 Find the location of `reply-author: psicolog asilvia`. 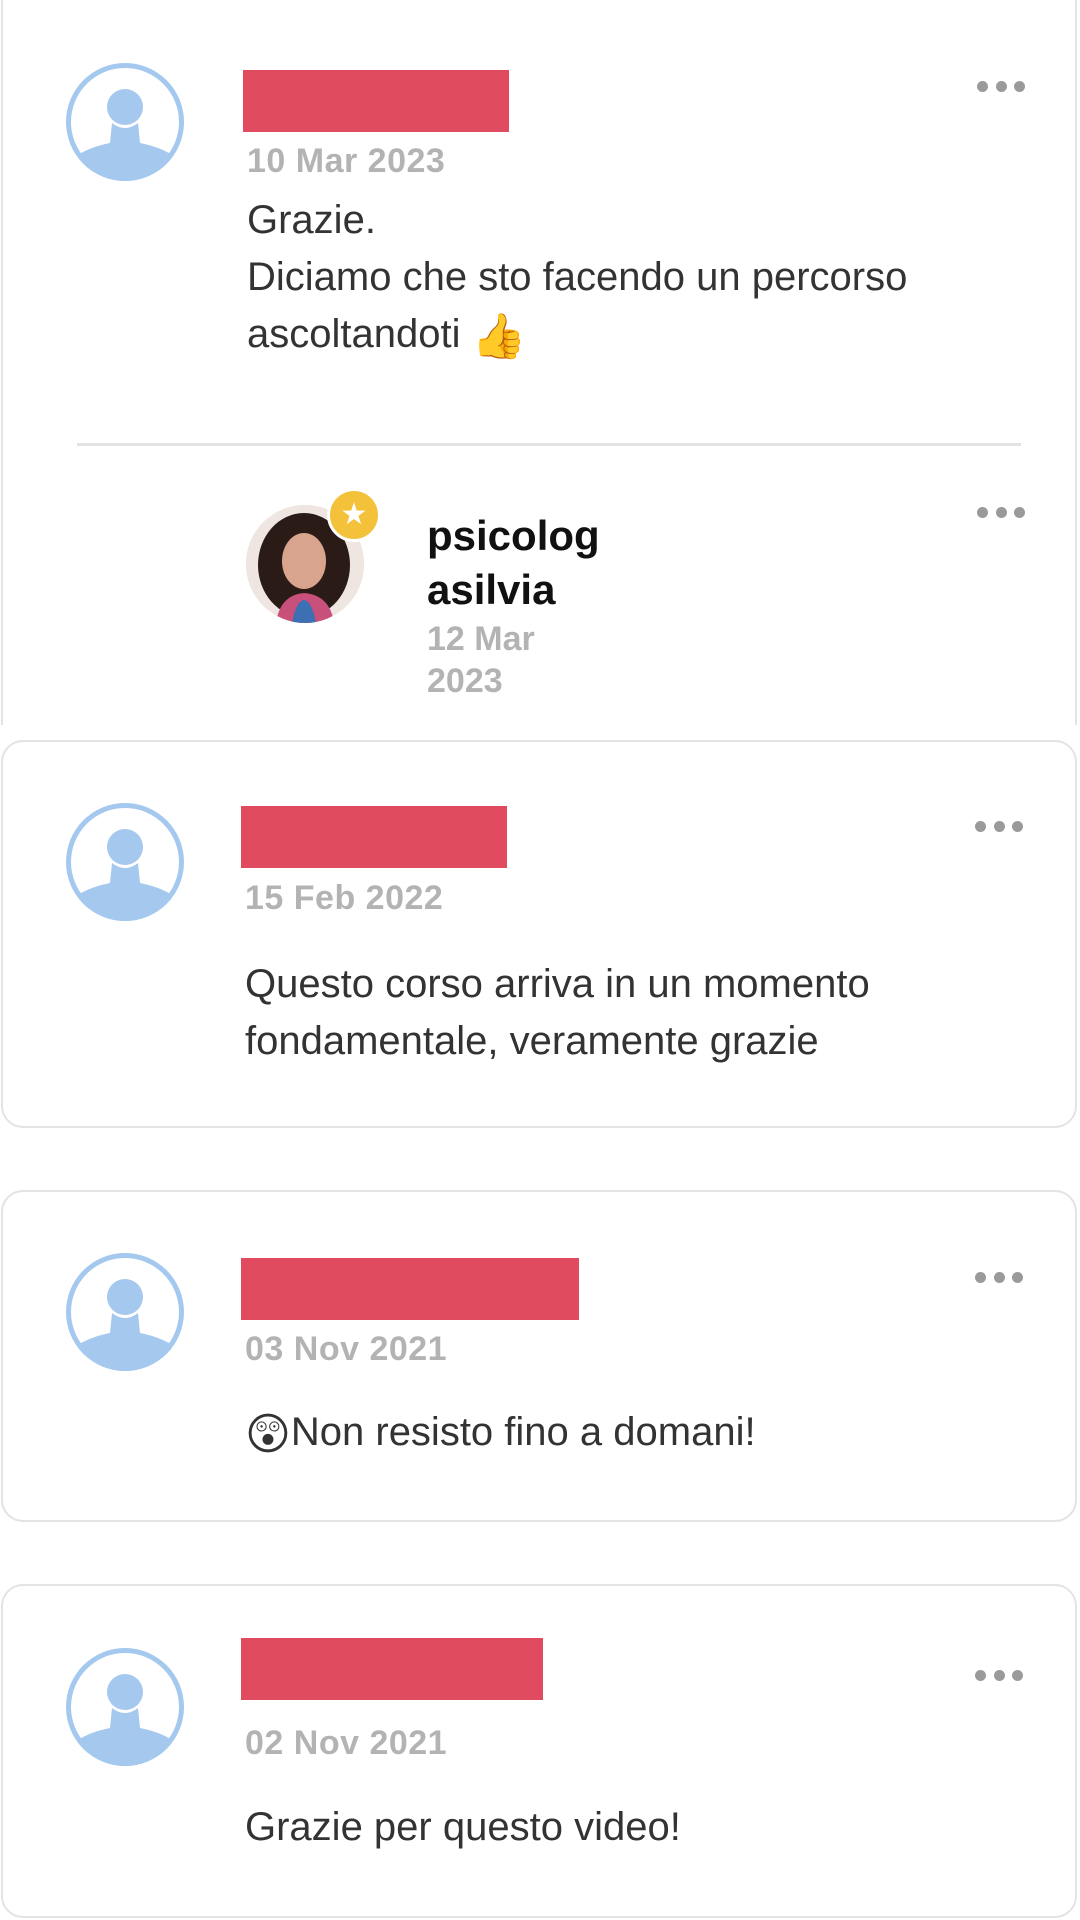

reply-author: psicolog asilvia is located at coordinates (513, 563).